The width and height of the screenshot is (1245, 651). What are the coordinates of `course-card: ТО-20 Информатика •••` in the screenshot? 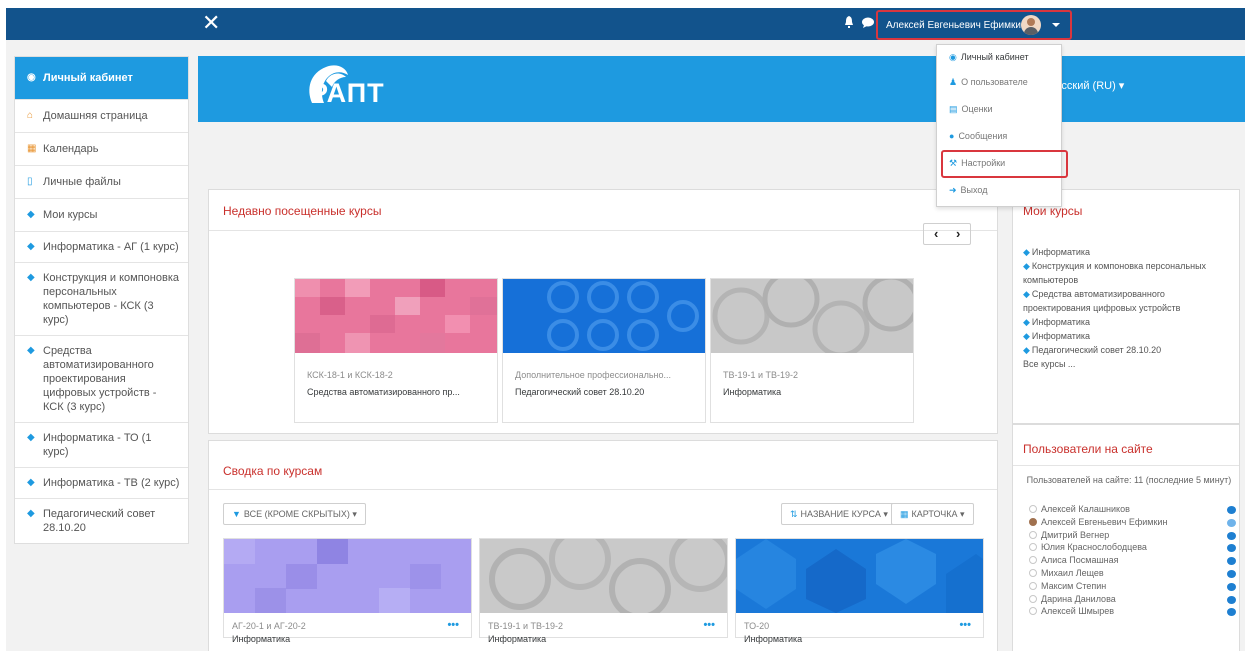 It's located at (859, 591).